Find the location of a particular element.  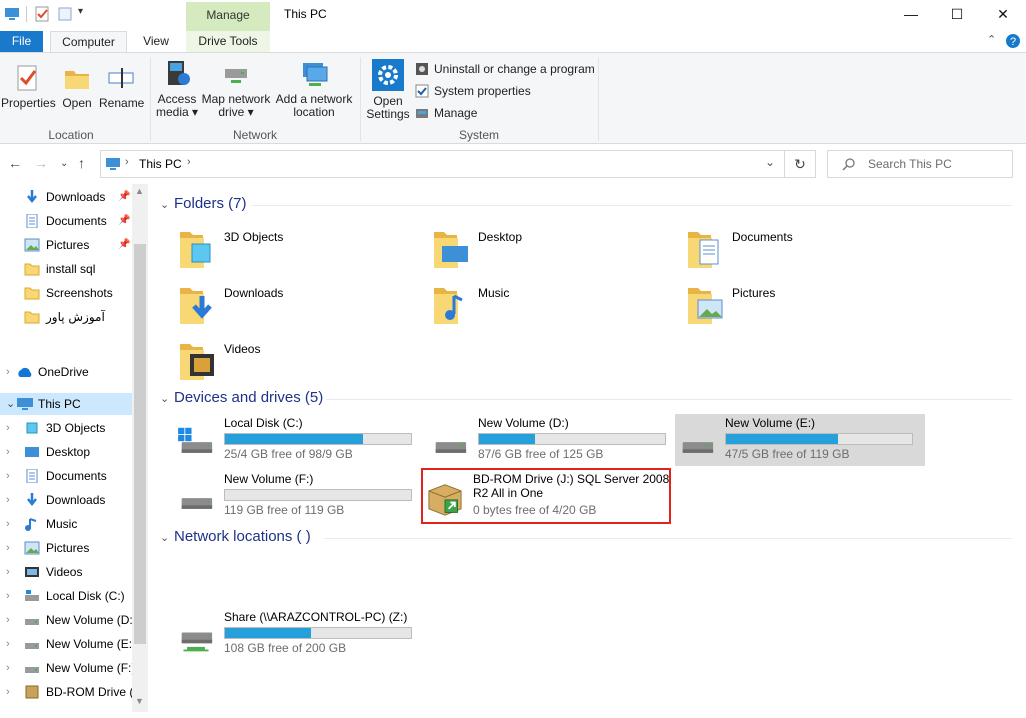

tab-file: File is located at coordinates (21, 41).